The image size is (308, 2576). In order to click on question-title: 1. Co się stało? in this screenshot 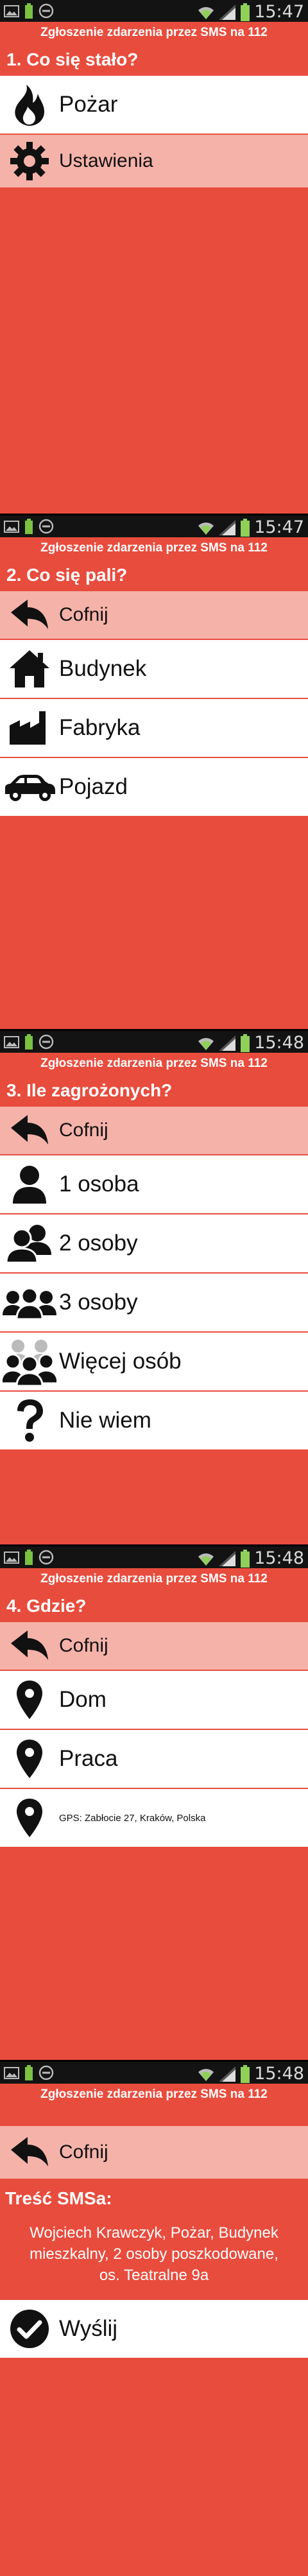, I will do `click(72, 59)`.